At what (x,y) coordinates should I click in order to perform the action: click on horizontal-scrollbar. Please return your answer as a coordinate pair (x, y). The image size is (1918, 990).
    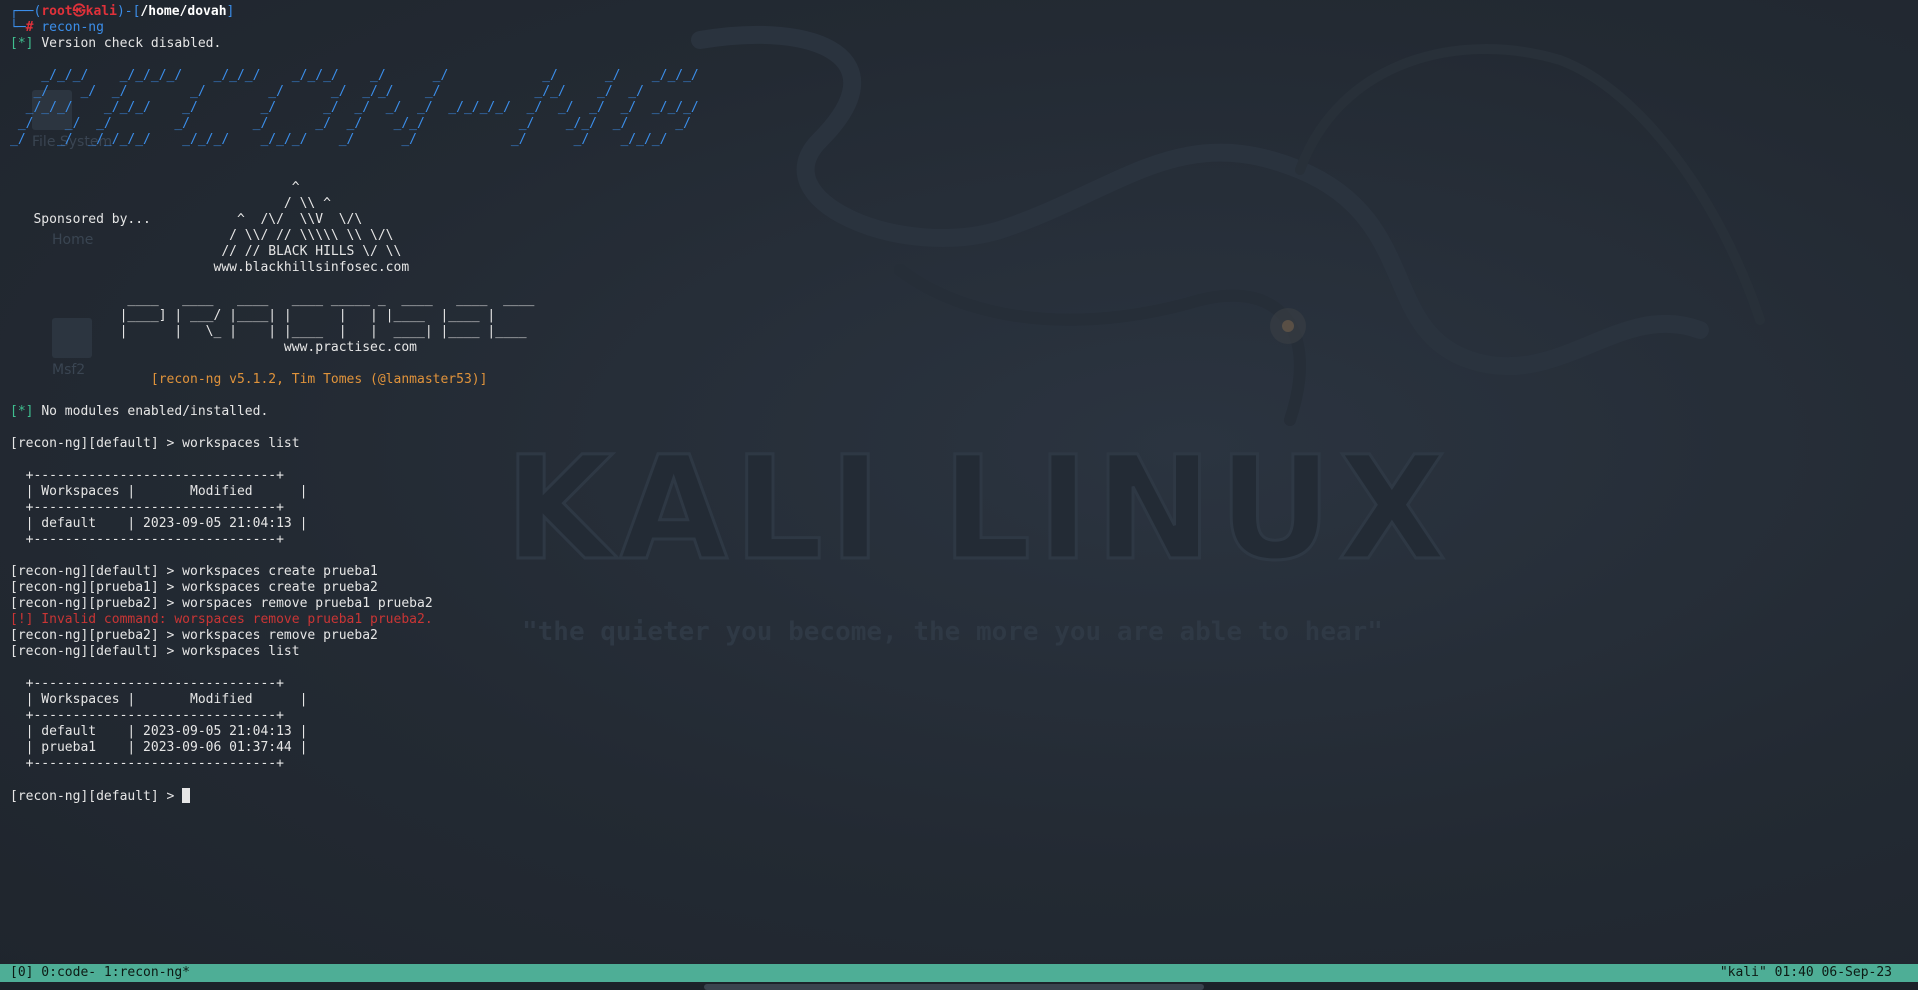
    Looking at the image, I should click on (954, 987).